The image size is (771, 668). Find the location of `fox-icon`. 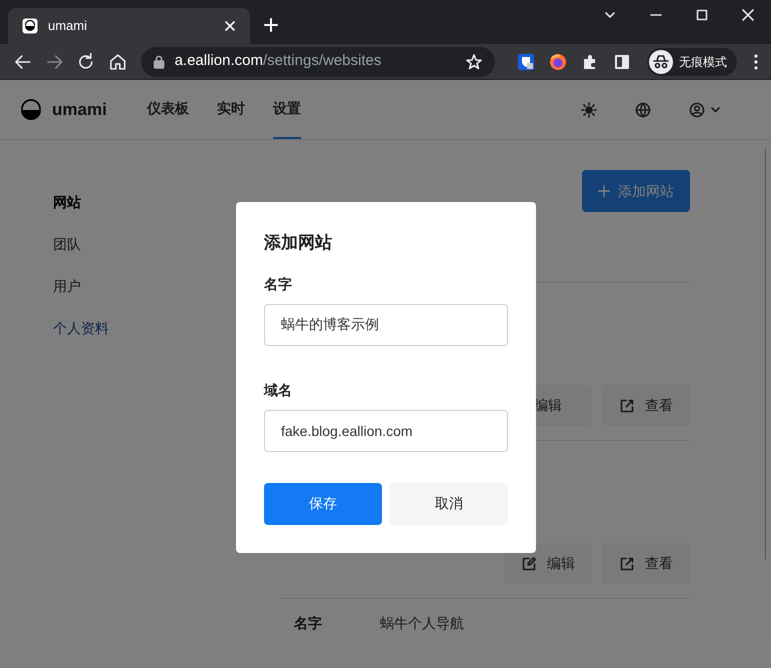

fox-icon is located at coordinates (558, 61).